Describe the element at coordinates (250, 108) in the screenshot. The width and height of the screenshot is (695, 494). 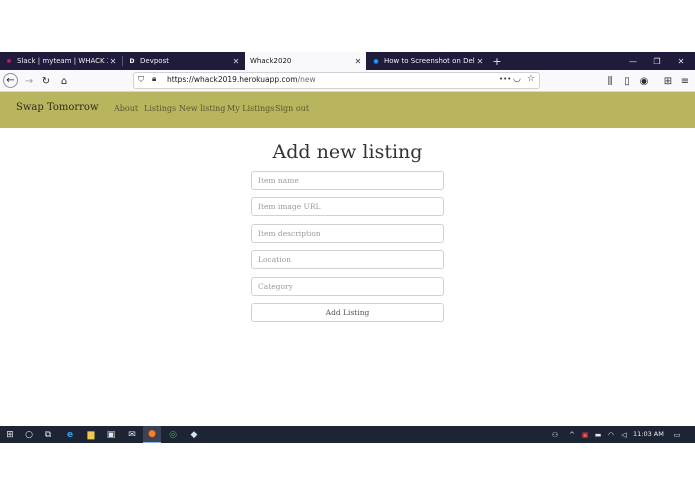
I see `nav-my-listings: My Listings` at that location.